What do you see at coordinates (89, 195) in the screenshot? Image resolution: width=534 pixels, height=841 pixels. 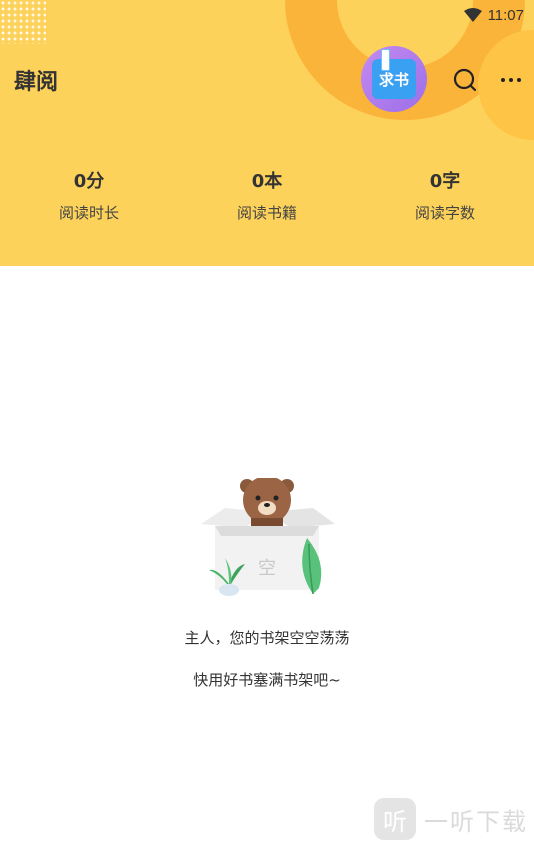 I see `stat-reading-time: 0分 阅读时长` at bounding box center [89, 195].